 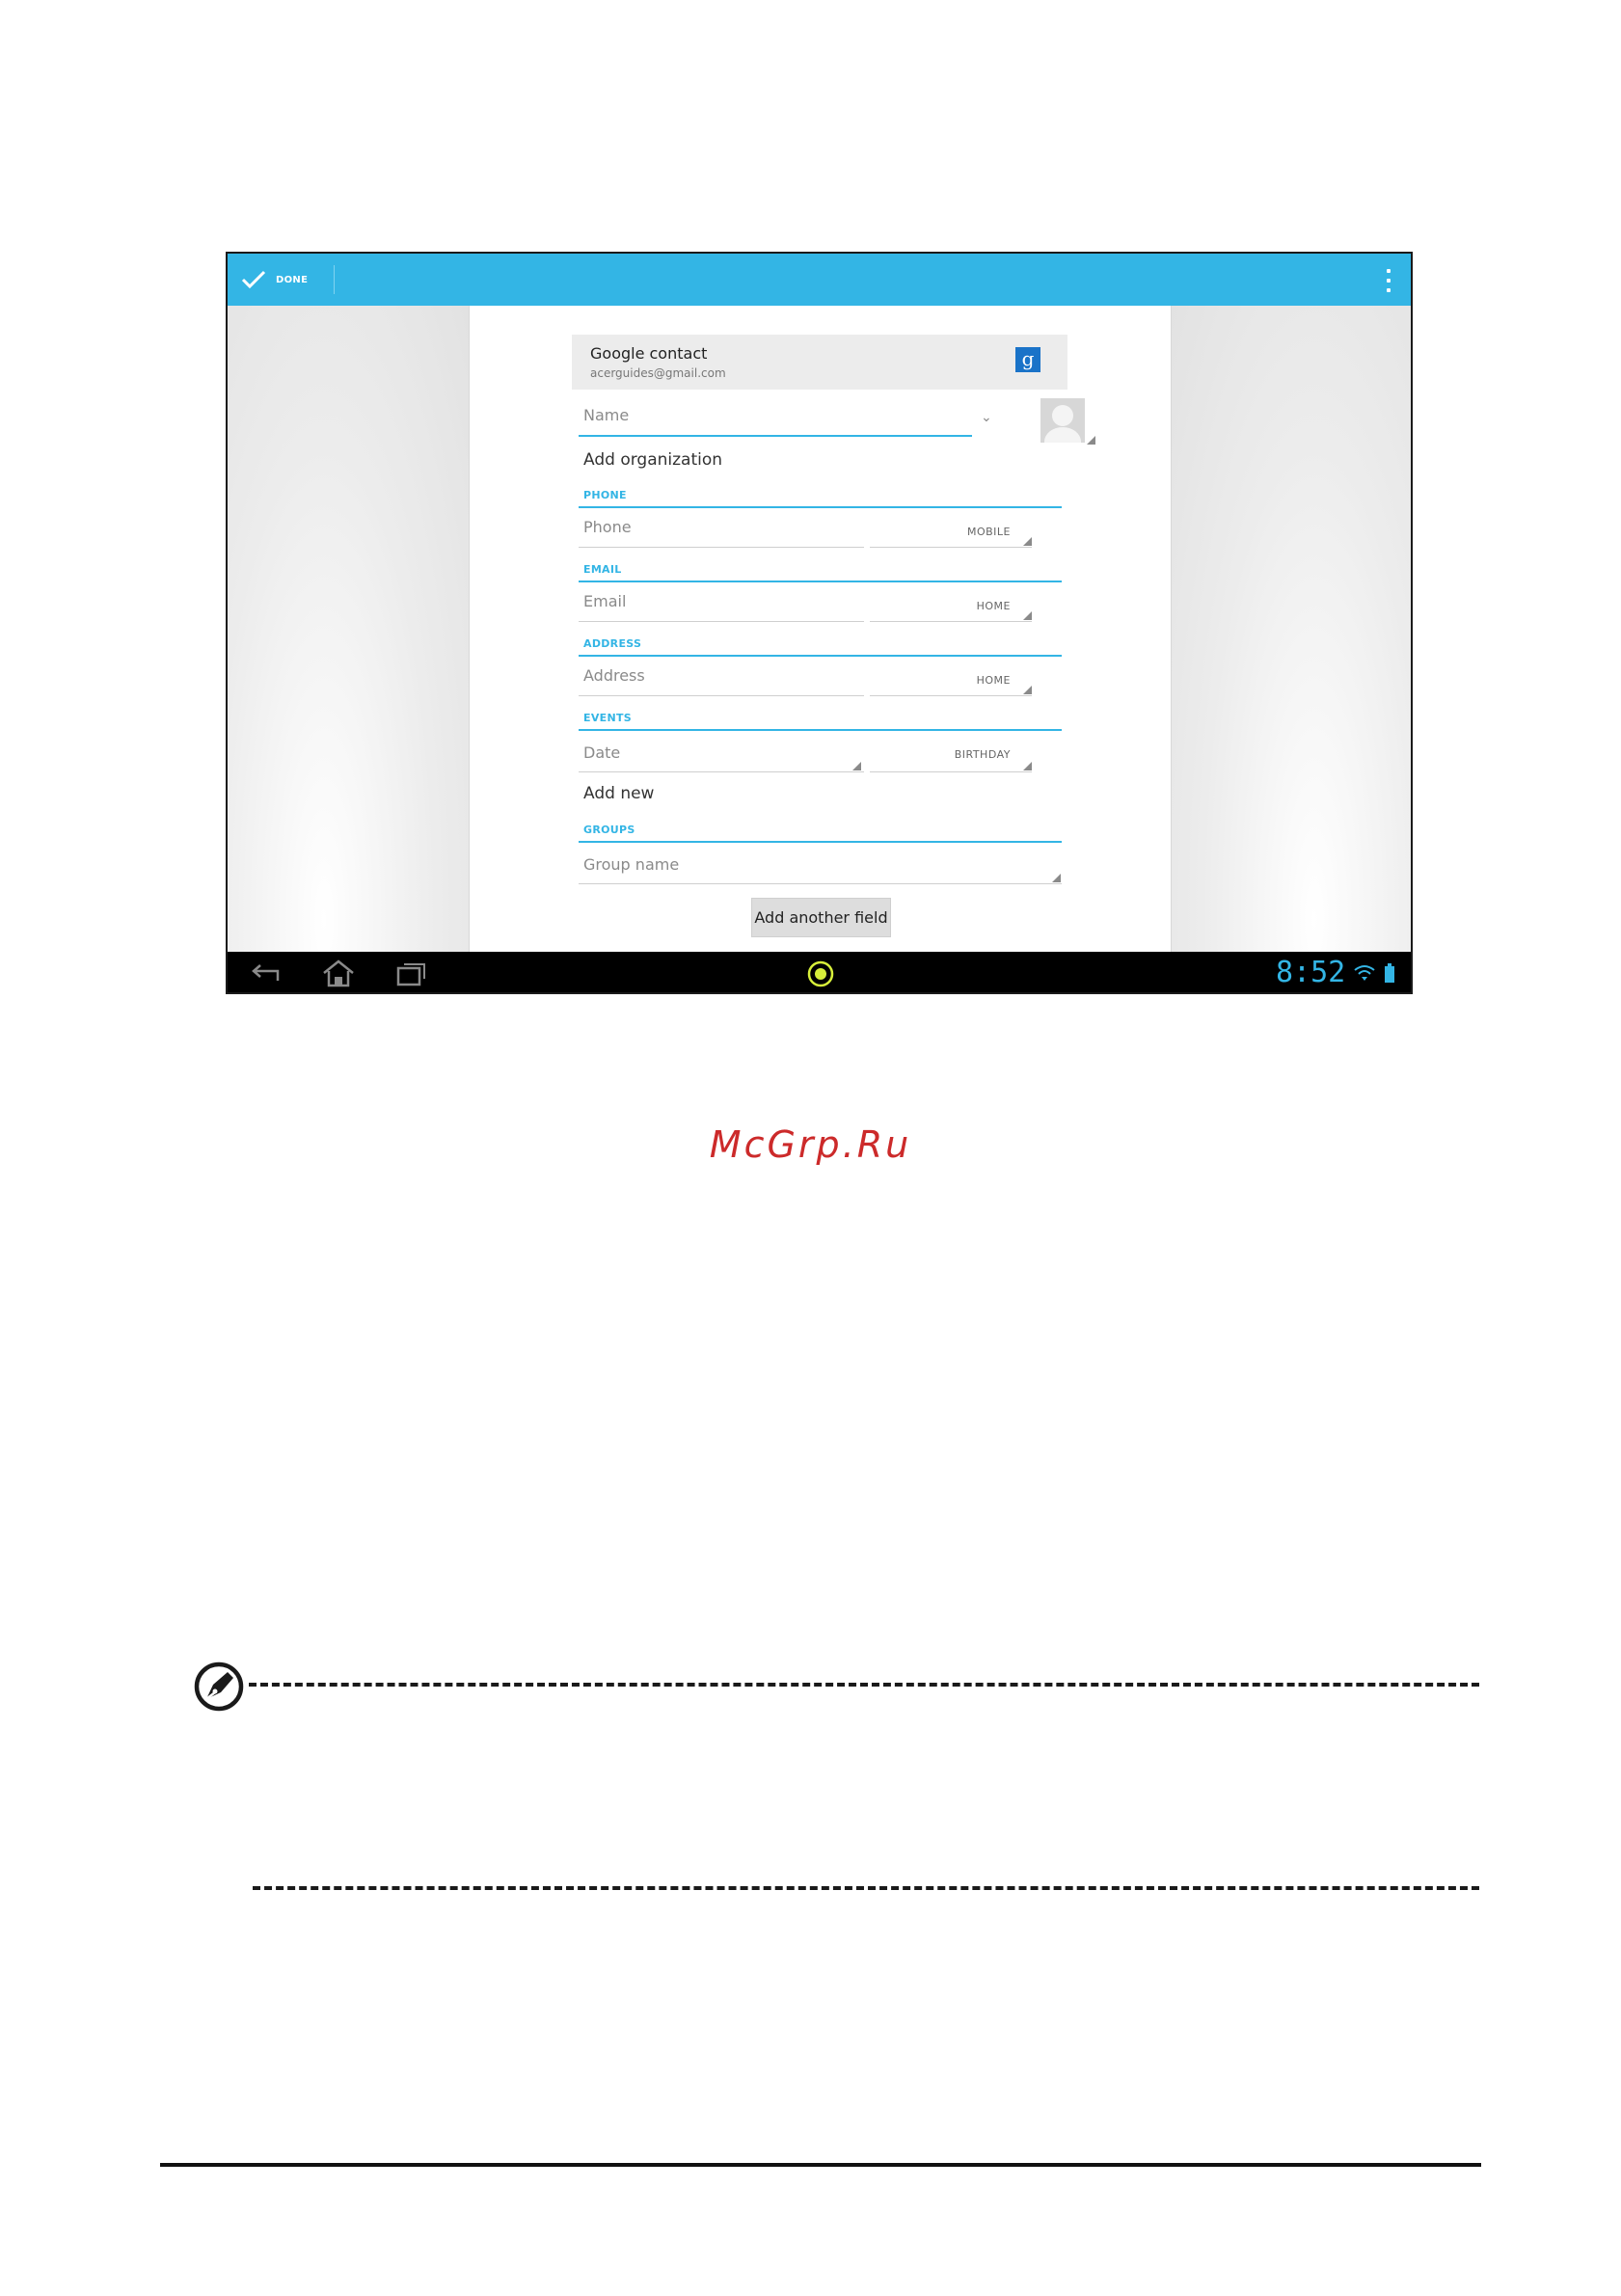 What do you see at coordinates (819, 362) in the screenshot?
I see `account-header: Google contact acerguides@gmail.com g` at bounding box center [819, 362].